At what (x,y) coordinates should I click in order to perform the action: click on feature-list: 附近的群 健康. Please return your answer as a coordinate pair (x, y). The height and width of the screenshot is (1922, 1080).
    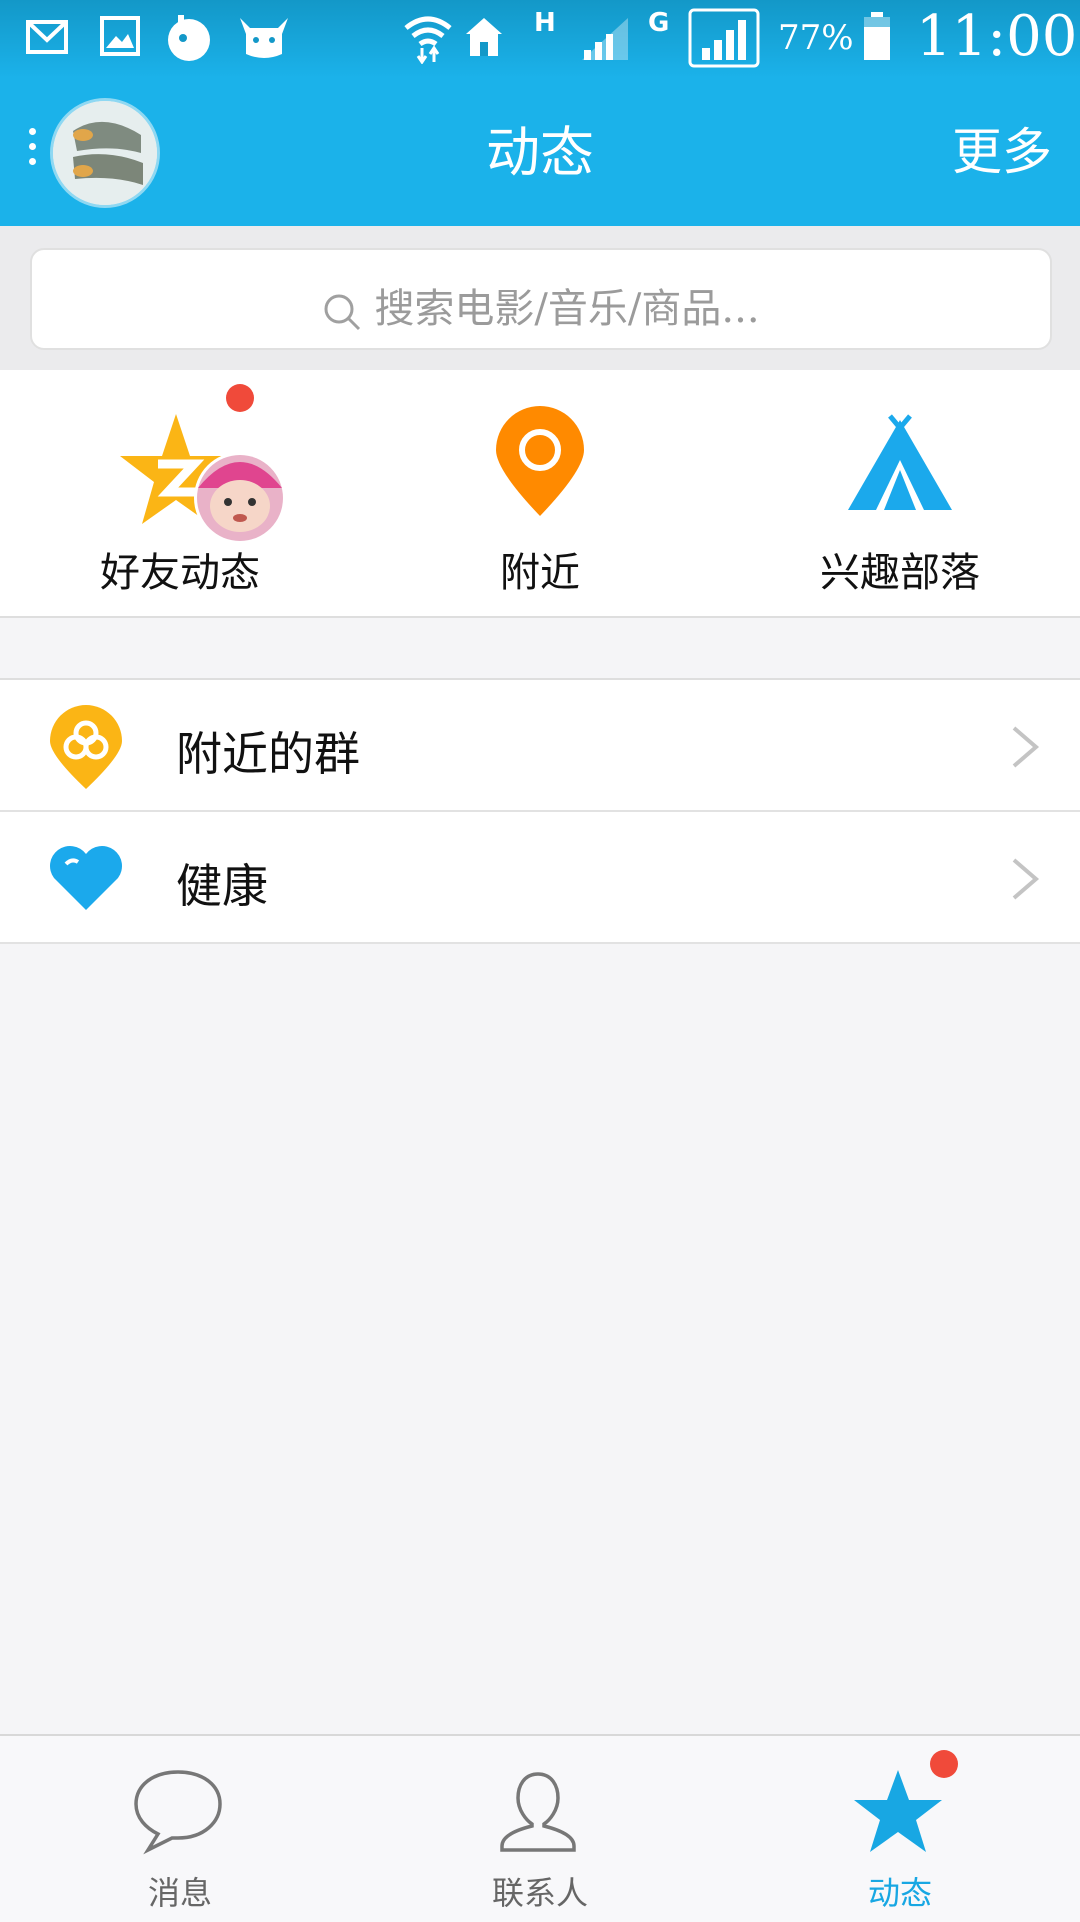
    Looking at the image, I should click on (540, 811).